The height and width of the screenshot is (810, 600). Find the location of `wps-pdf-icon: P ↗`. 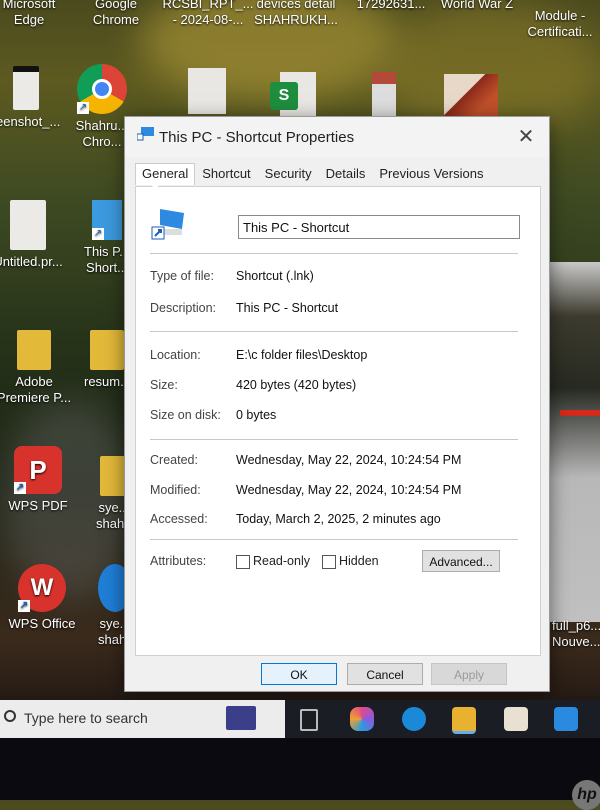

wps-pdf-icon: P ↗ is located at coordinates (38, 470).